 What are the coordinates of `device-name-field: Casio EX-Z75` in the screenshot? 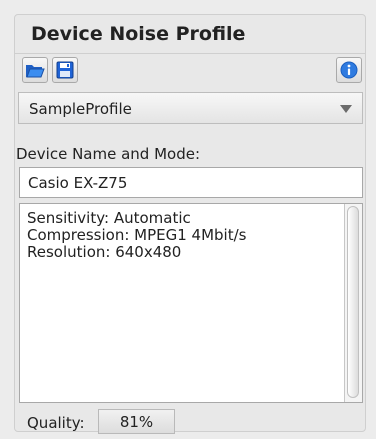 It's located at (191, 182).